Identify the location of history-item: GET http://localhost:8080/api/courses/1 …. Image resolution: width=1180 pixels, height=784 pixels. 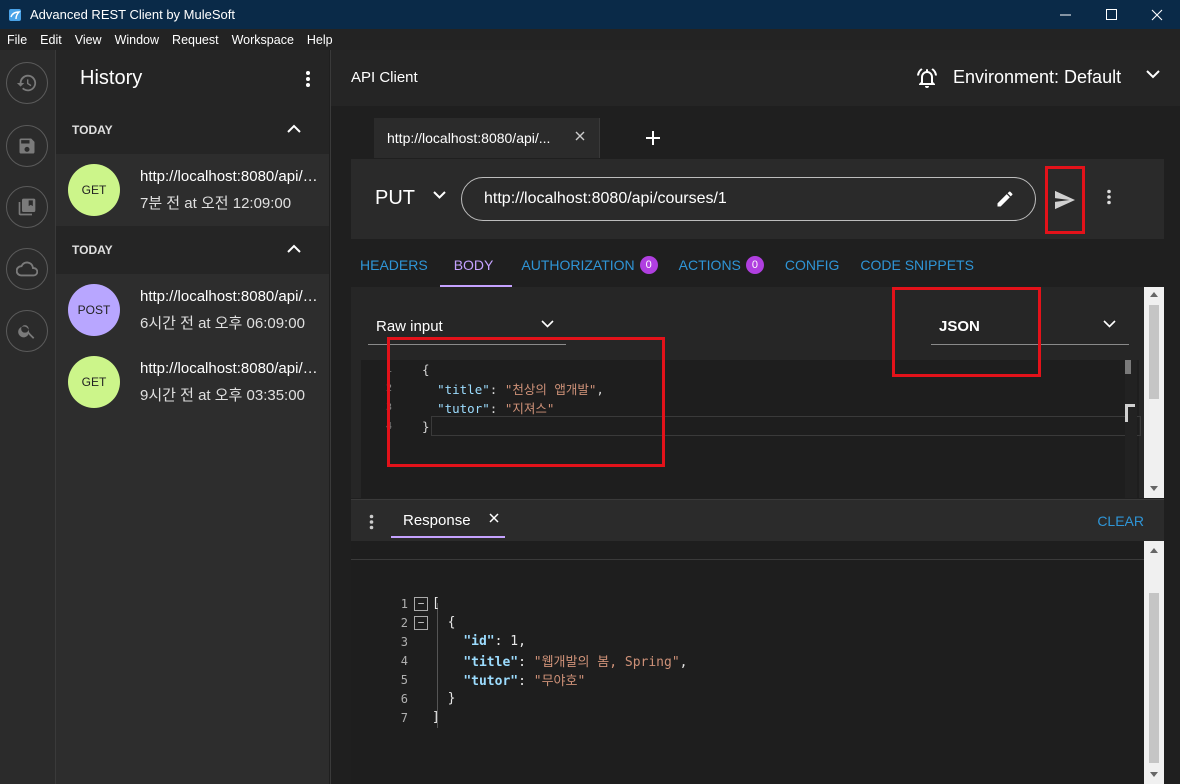
(192, 190).